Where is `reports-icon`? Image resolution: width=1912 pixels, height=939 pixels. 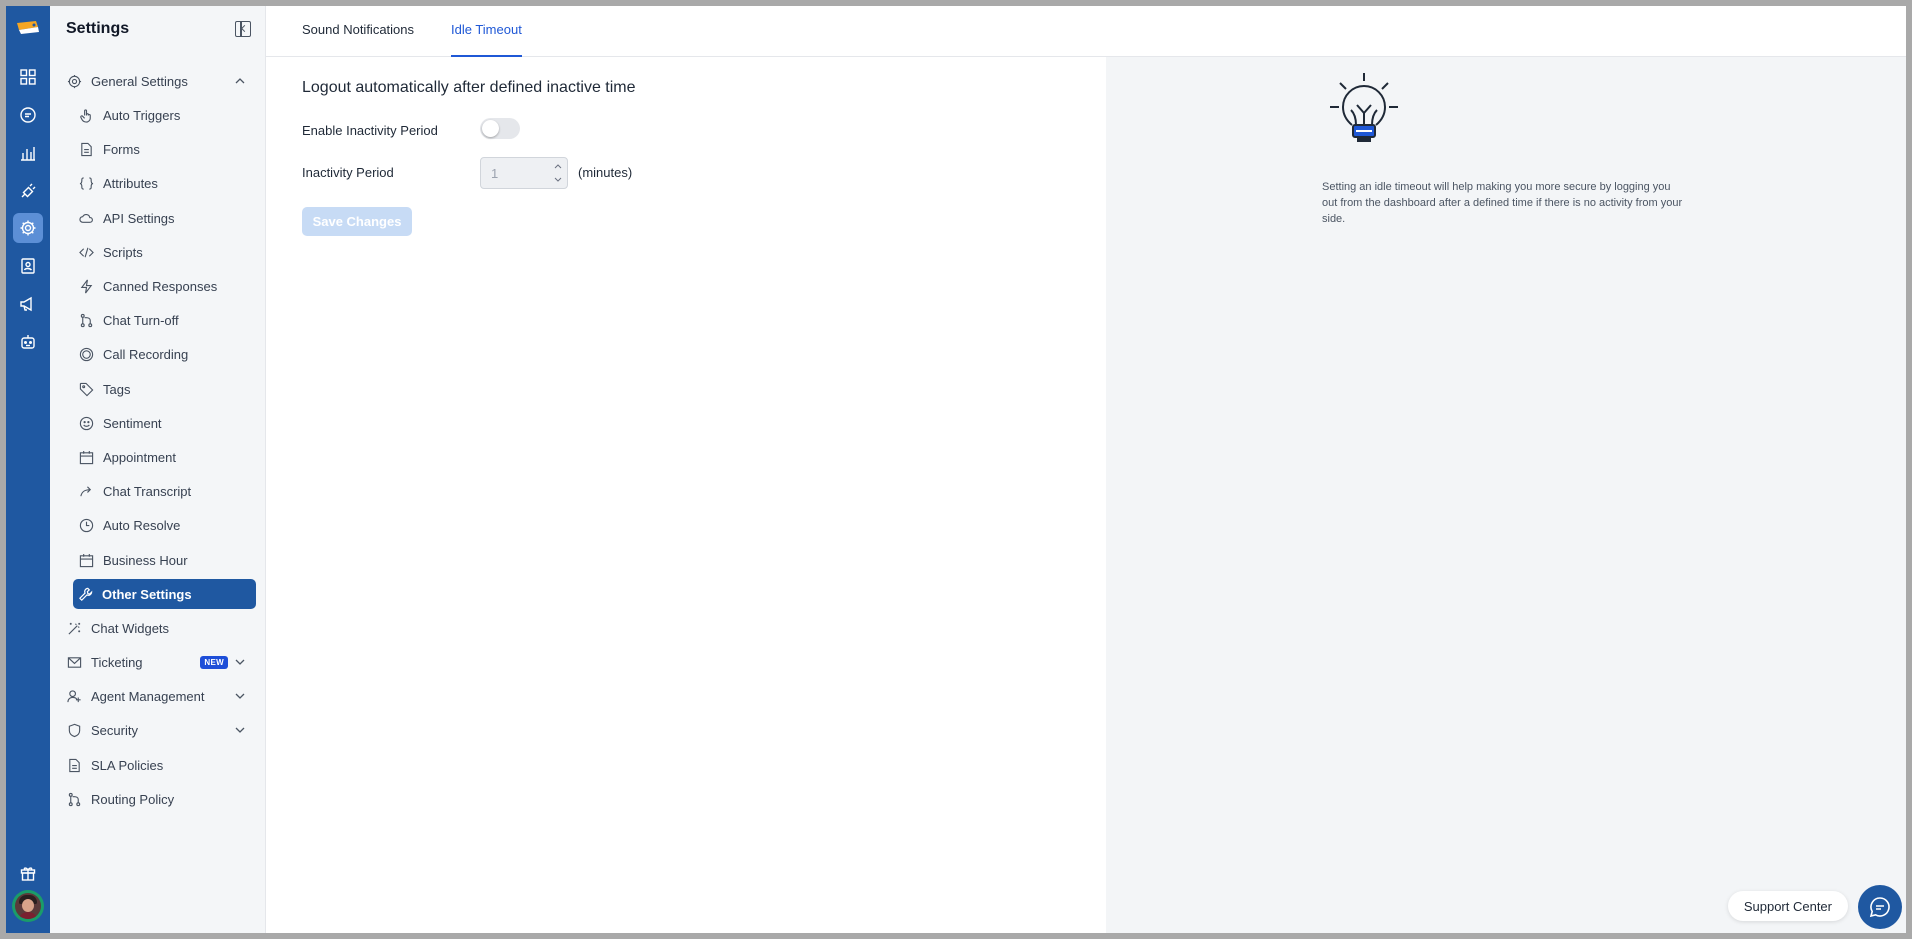
reports-icon is located at coordinates (28, 153).